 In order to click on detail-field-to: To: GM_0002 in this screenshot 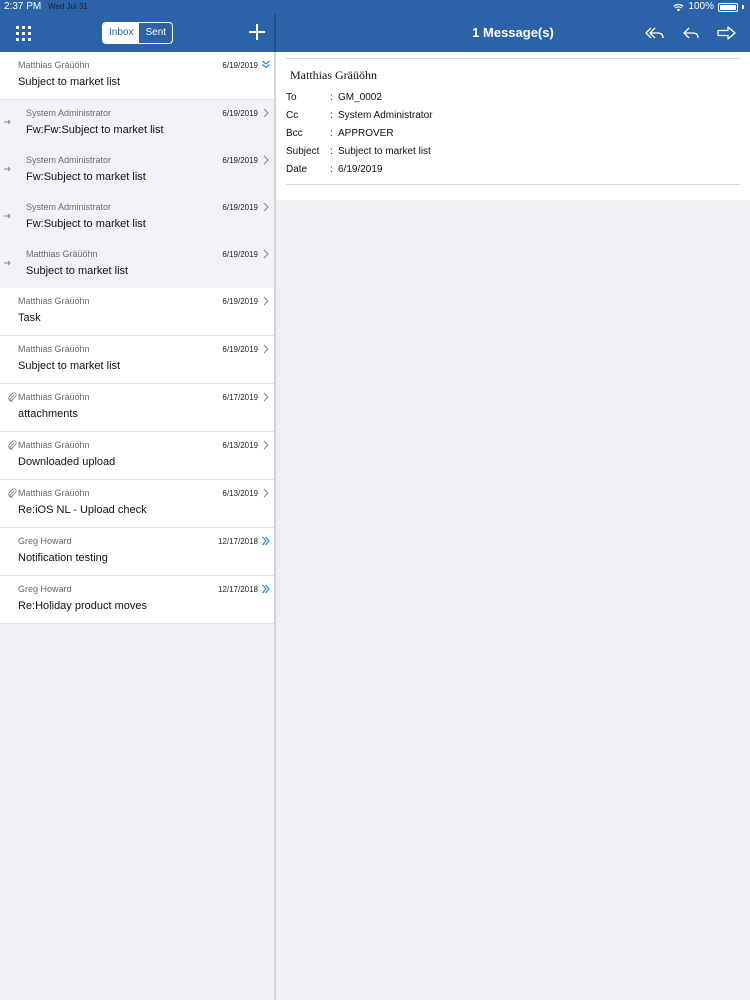, I will do `click(334, 97)`.